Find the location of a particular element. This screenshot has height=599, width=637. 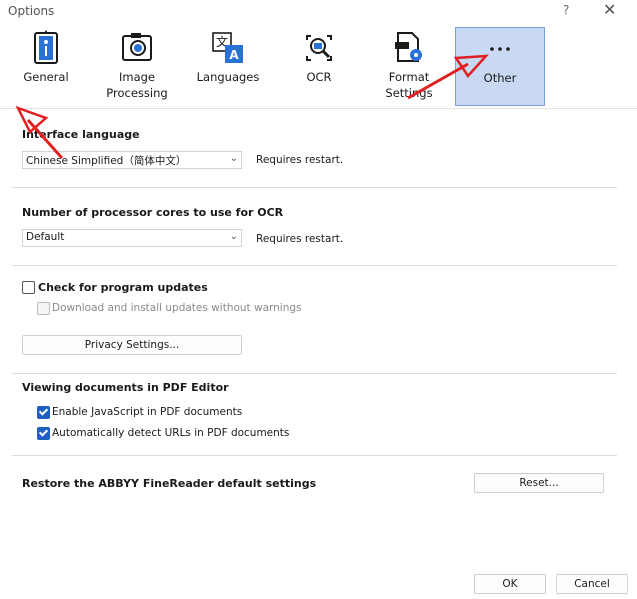

image-processing-icon is located at coordinates (137, 47).